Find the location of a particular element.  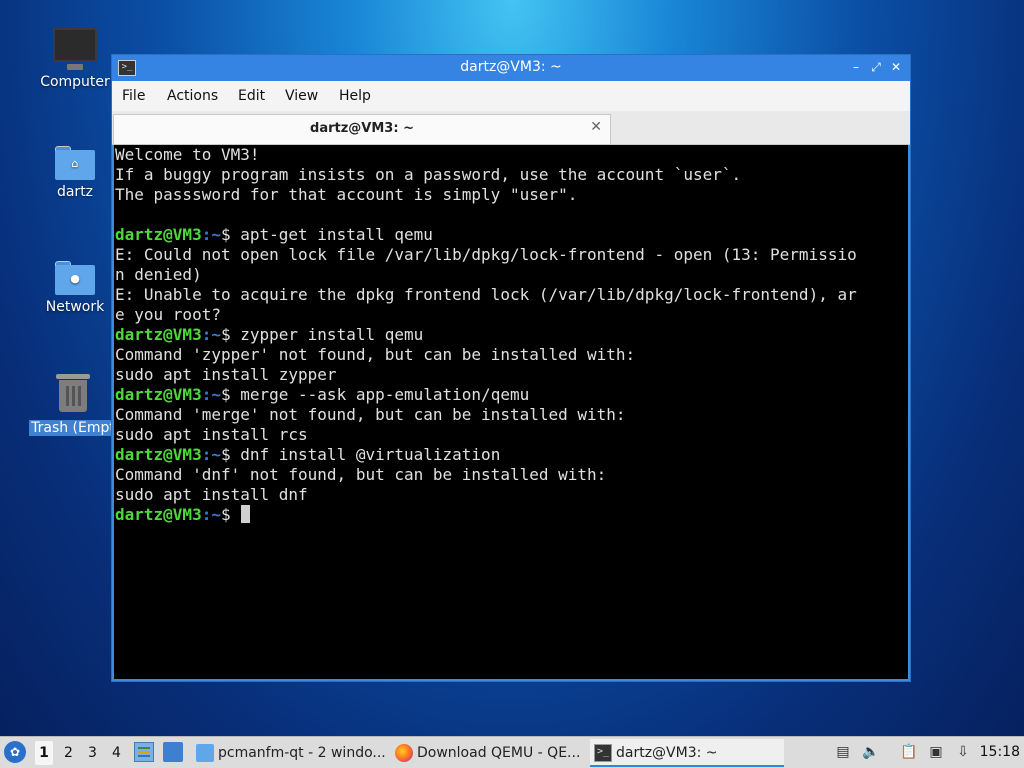

close-button: ✕ is located at coordinates (896, 67).